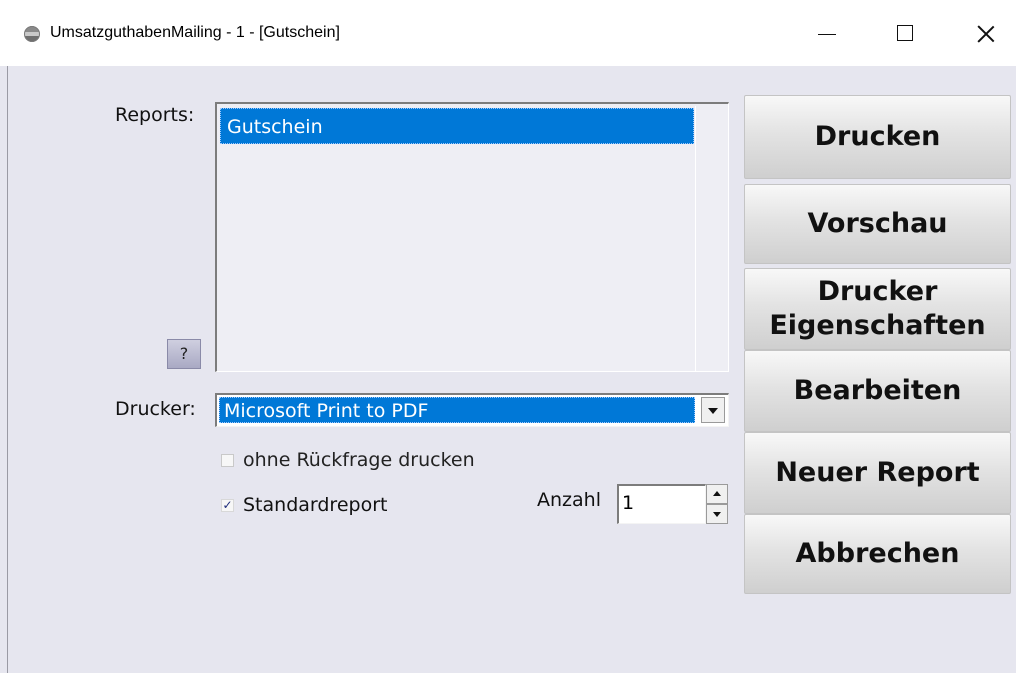 Image resolution: width=1016 pixels, height=673 pixels. I want to click on minimize-button, so click(825, 34).